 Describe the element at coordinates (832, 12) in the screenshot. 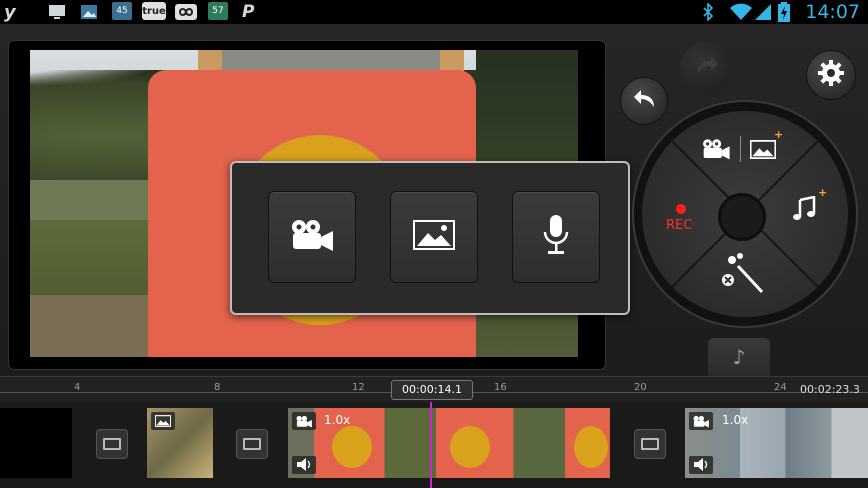

I see `status-clock: 14:07` at that location.